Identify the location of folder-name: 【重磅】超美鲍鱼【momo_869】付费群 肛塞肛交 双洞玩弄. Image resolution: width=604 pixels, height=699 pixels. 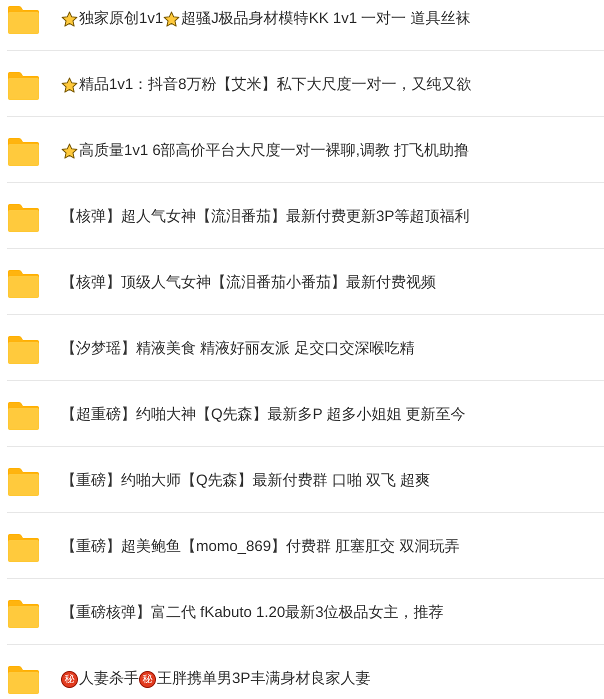
(260, 547).